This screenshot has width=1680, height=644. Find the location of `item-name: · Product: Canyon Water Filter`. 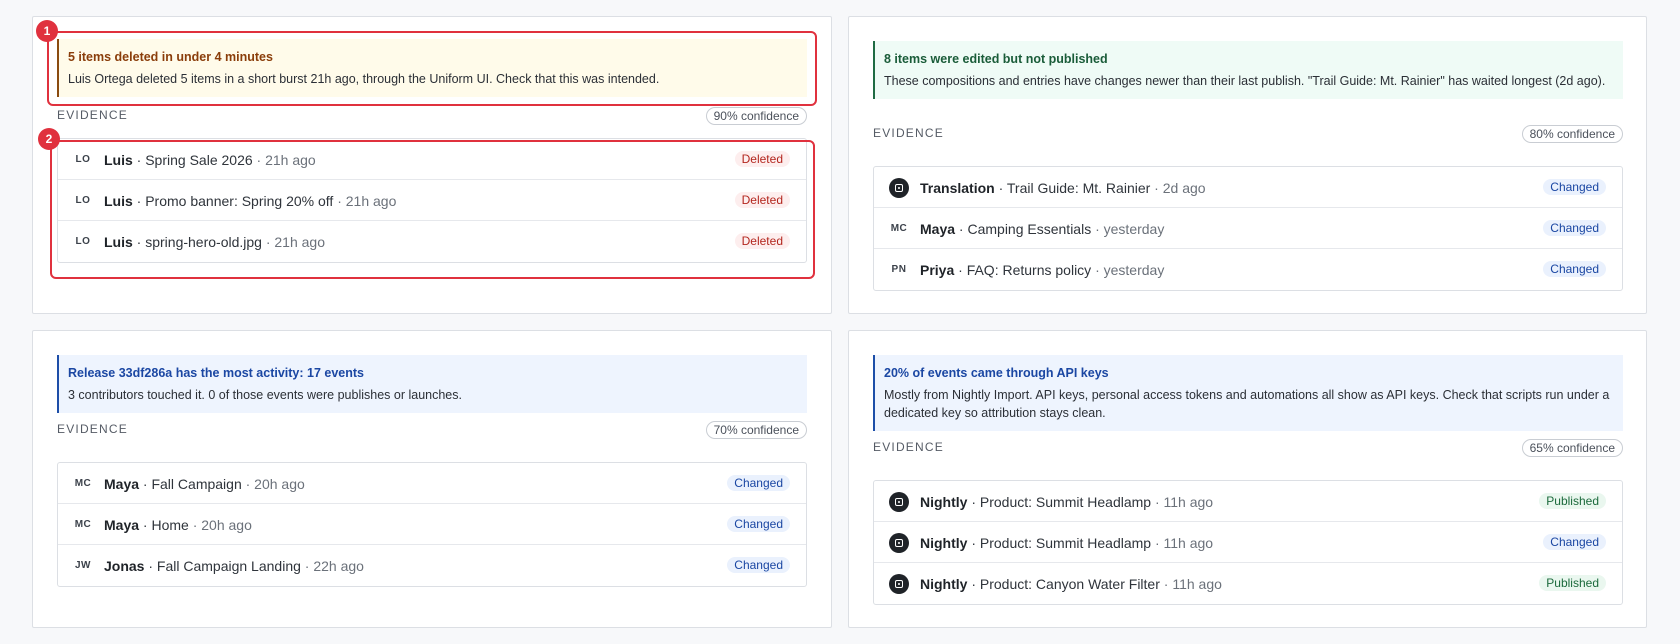

item-name: · Product: Canyon Water Filter is located at coordinates (1063, 584).